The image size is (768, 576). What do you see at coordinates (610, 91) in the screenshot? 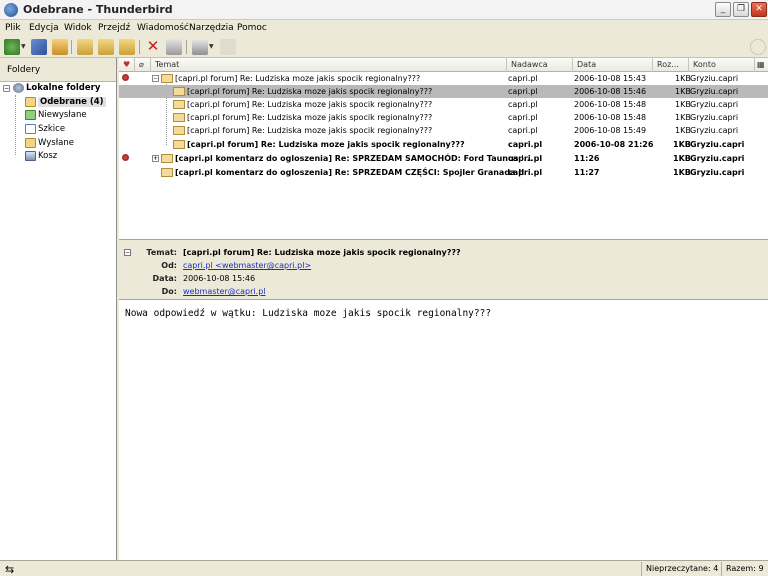
I see `message-date: 2006-10-08 15:46` at bounding box center [610, 91].